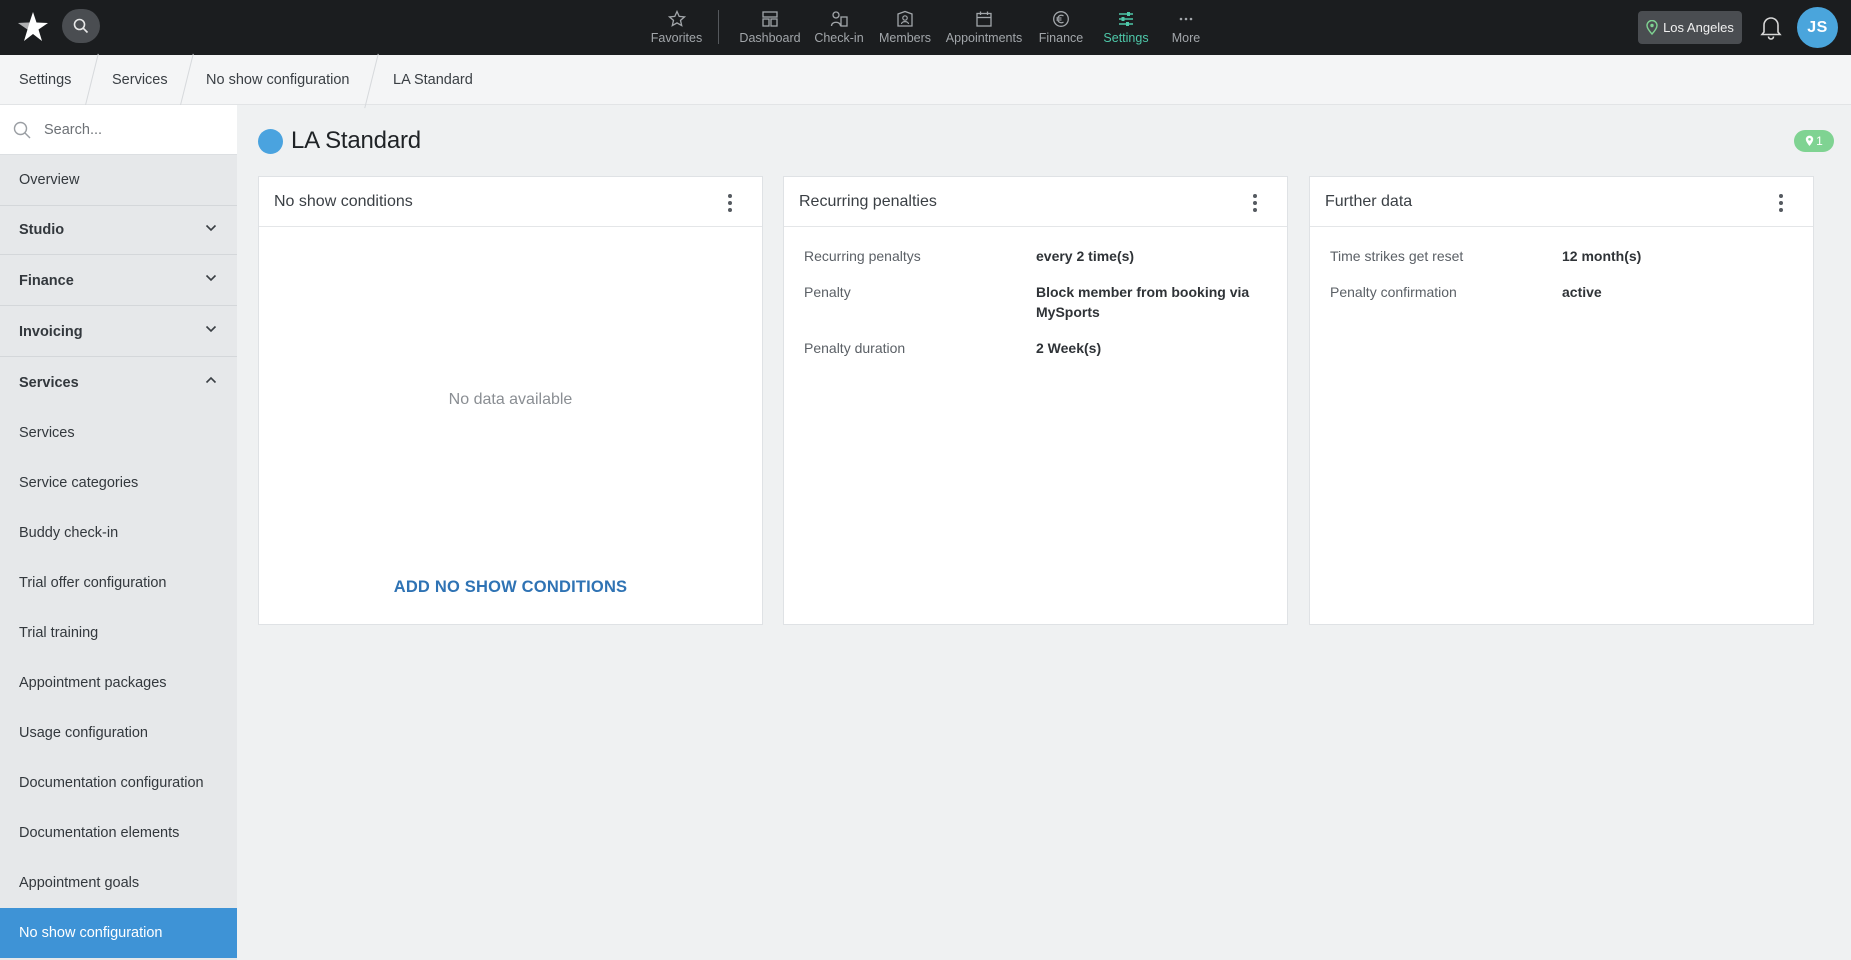  I want to click on sidebar-item-label: Documentation elements, so click(99, 833).